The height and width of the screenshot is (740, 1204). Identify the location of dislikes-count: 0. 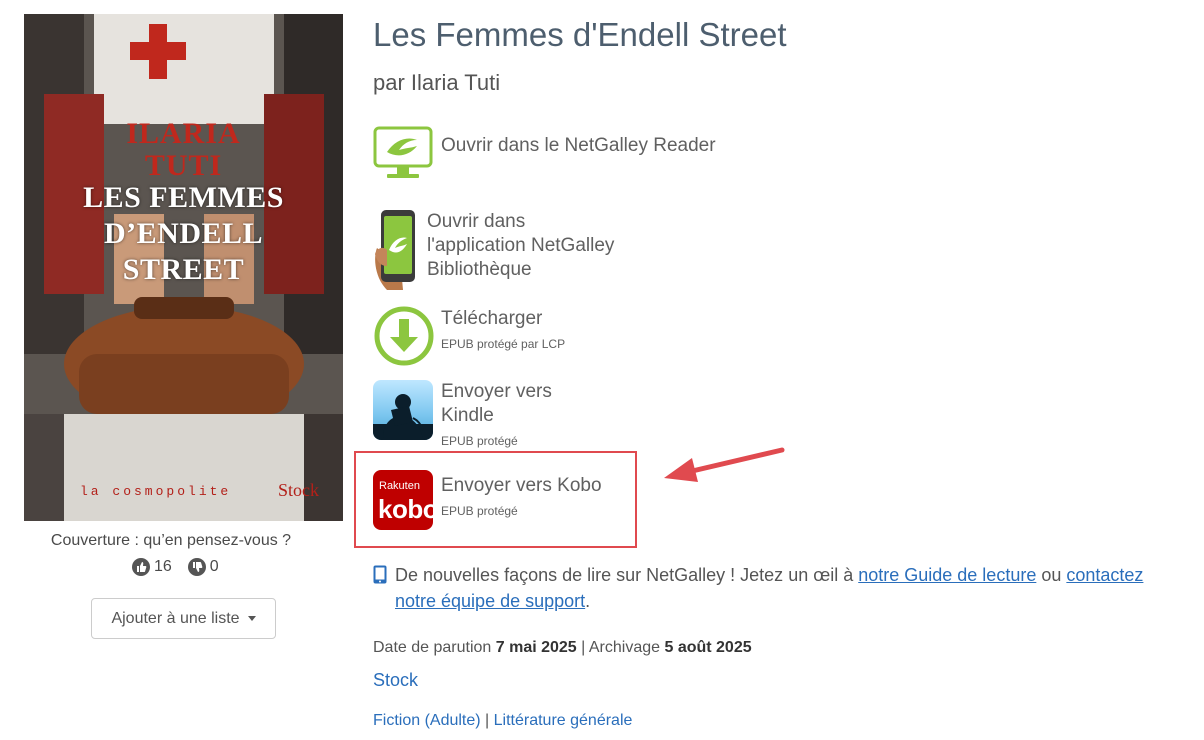
(214, 566).